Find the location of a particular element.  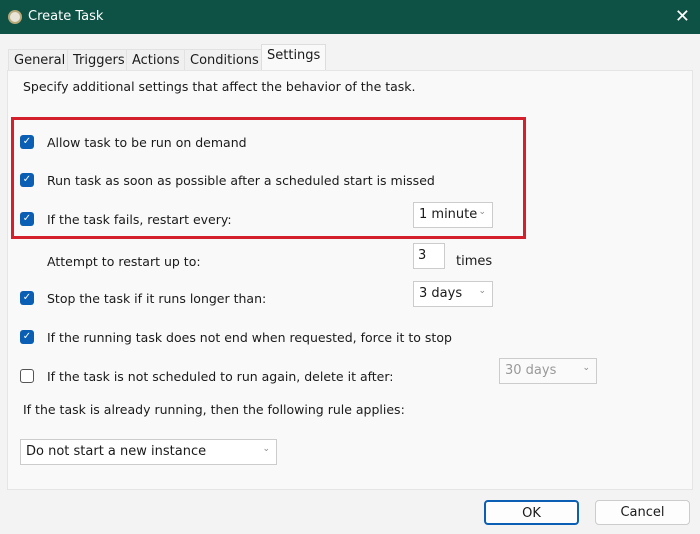

stop-duration-dropdown: 3 days ⌄ is located at coordinates (453, 294).